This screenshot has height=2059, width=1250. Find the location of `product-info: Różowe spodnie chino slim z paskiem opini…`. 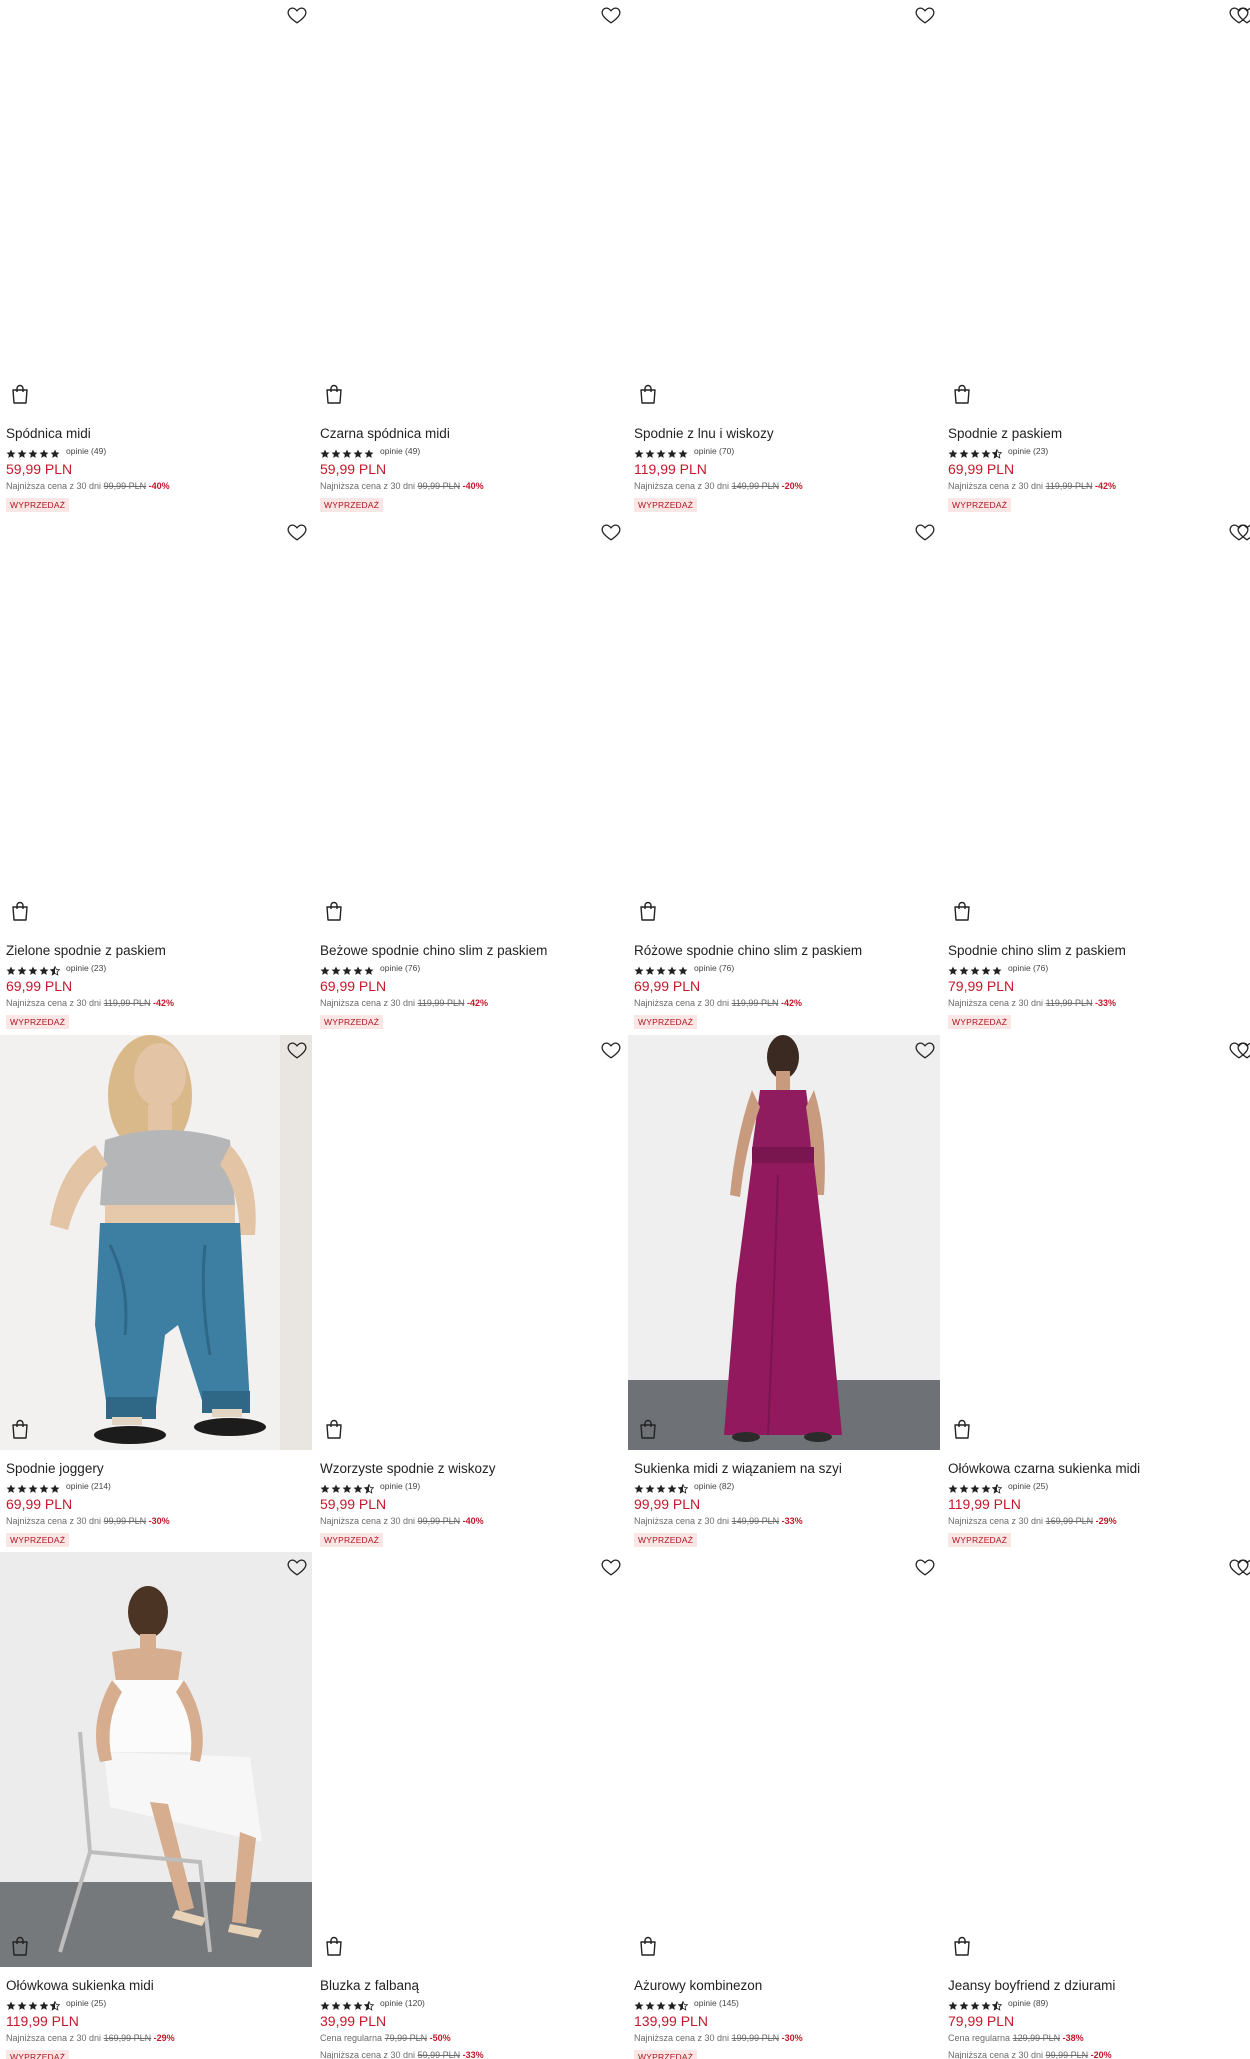

product-info: Różowe spodnie chino slim z paskiem opini… is located at coordinates (784, 986).